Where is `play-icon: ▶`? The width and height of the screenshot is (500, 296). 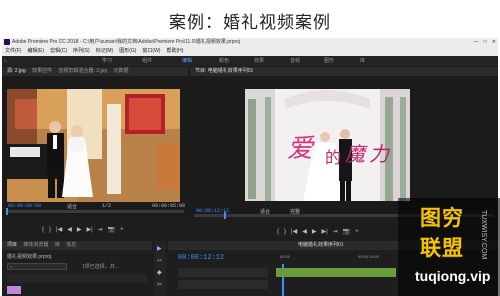
play-icon: ▶ is located at coordinates (79, 230).